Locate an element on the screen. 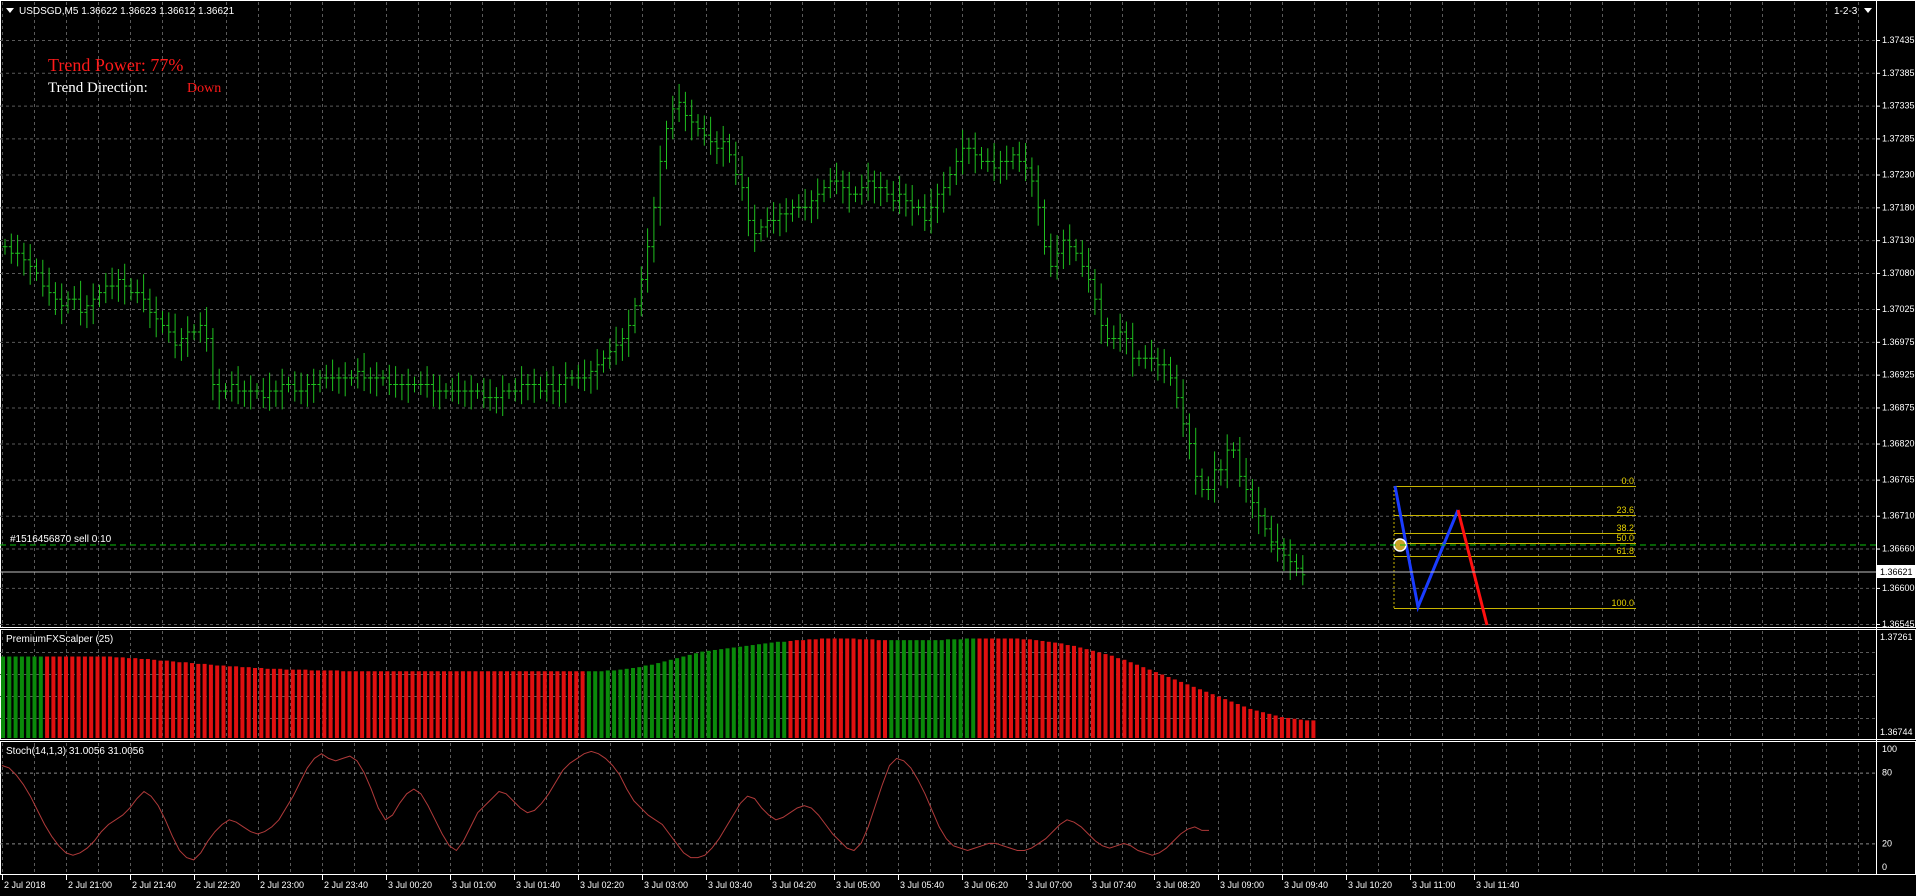  fib-level-label: 61.8 is located at coordinates (1625, 551).